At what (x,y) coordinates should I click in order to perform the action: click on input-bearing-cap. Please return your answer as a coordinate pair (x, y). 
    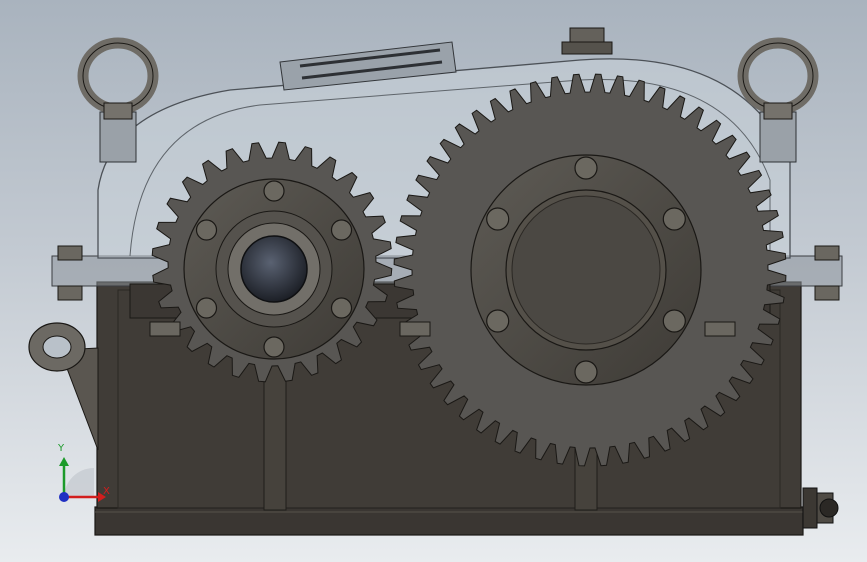
    Looking at the image, I should click on (274, 269).